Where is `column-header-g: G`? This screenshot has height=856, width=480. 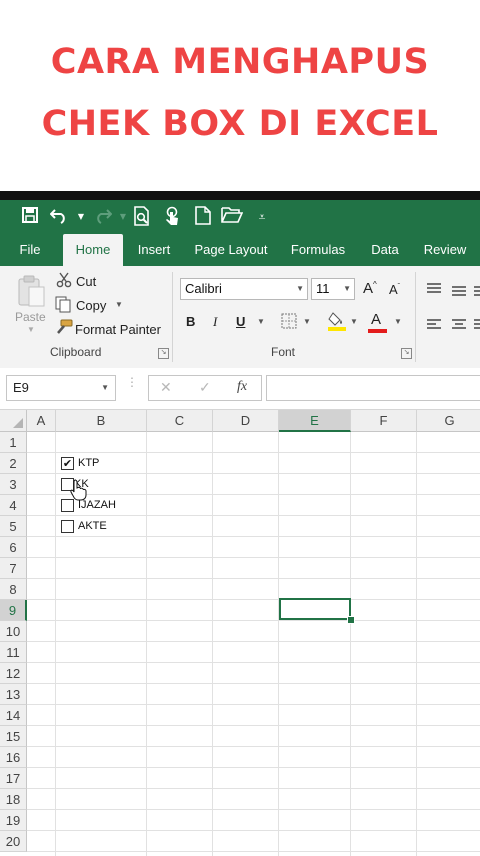
column-header-g: G is located at coordinates (448, 421).